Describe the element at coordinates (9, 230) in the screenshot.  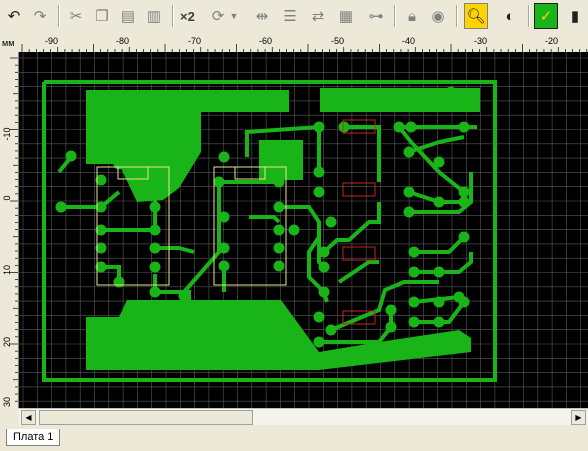
I see `ruler-left: -10 0 10 20 30` at that location.